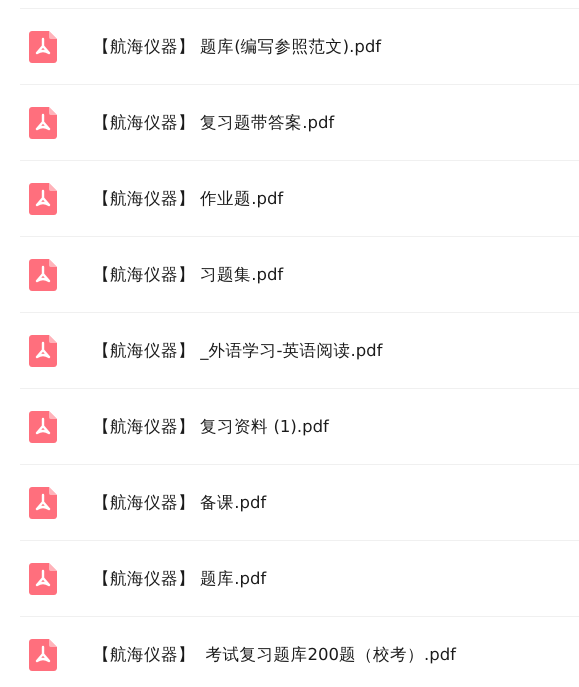  Describe the element at coordinates (188, 199) in the screenshot. I see `file-link: 【航海仪器】 作业题.pdf` at that location.